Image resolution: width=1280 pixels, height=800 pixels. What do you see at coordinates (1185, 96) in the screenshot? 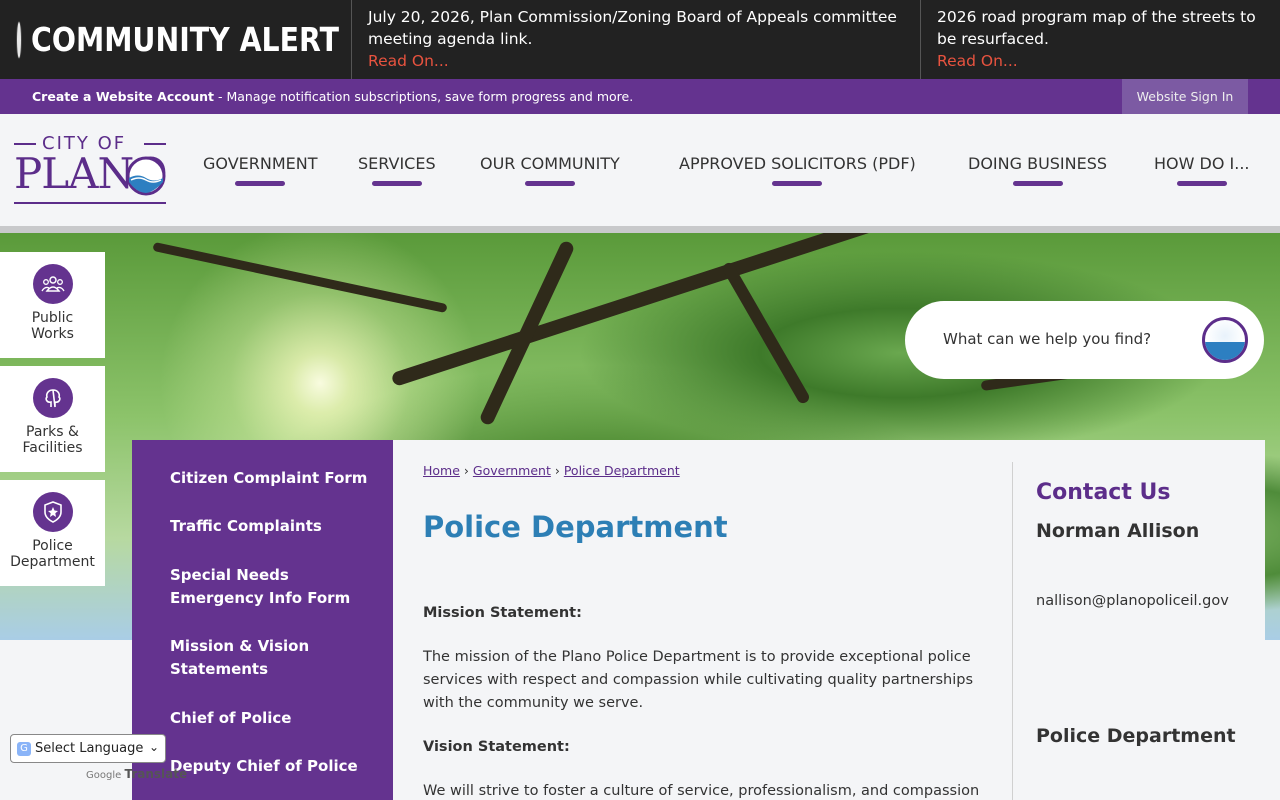
I see `website-sign-in-button: Website Sign In` at bounding box center [1185, 96].